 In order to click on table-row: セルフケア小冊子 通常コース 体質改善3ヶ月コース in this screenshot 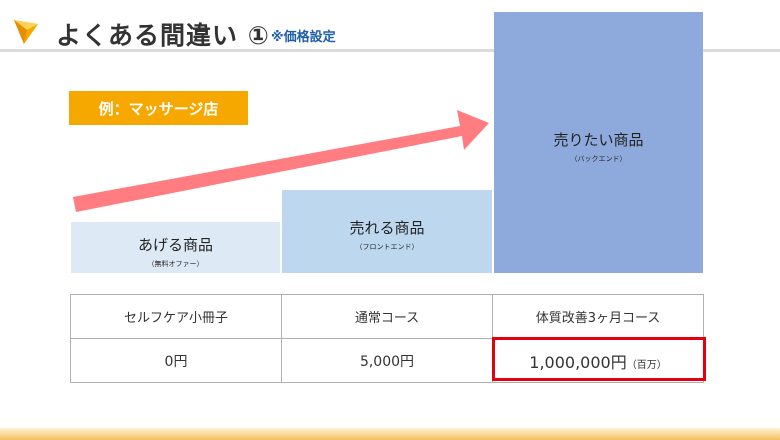, I will do `click(387, 316)`.